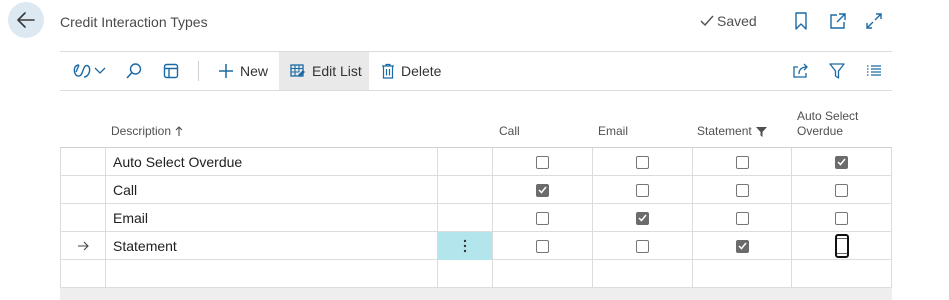 The width and height of the screenshot is (949, 300). I want to click on toolbar-bottom-divider, so click(476, 90).